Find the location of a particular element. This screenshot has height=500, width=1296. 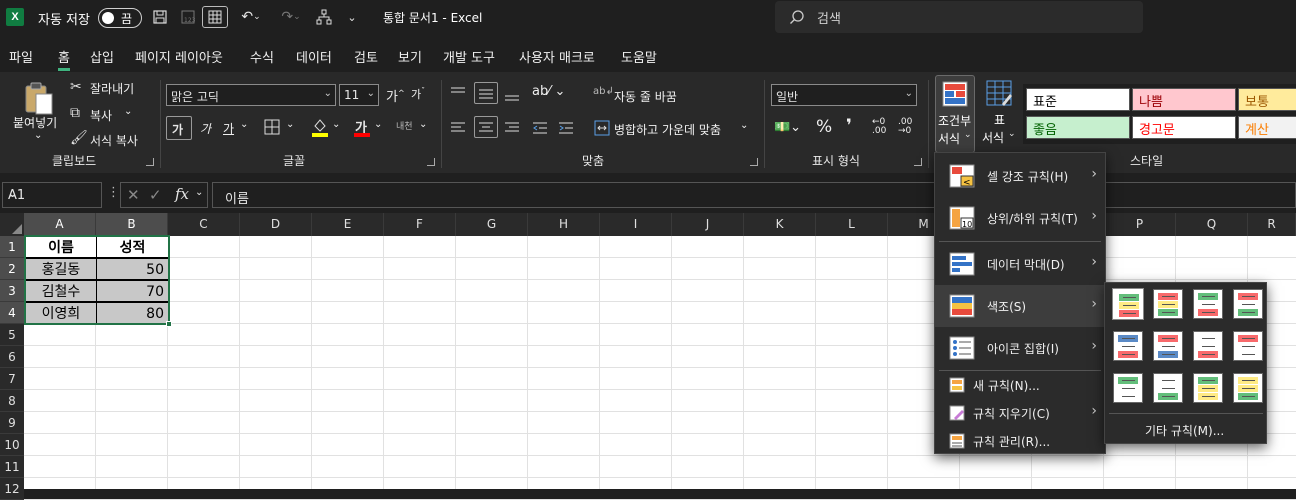

column-header-e: E is located at coordinates (348, 224).